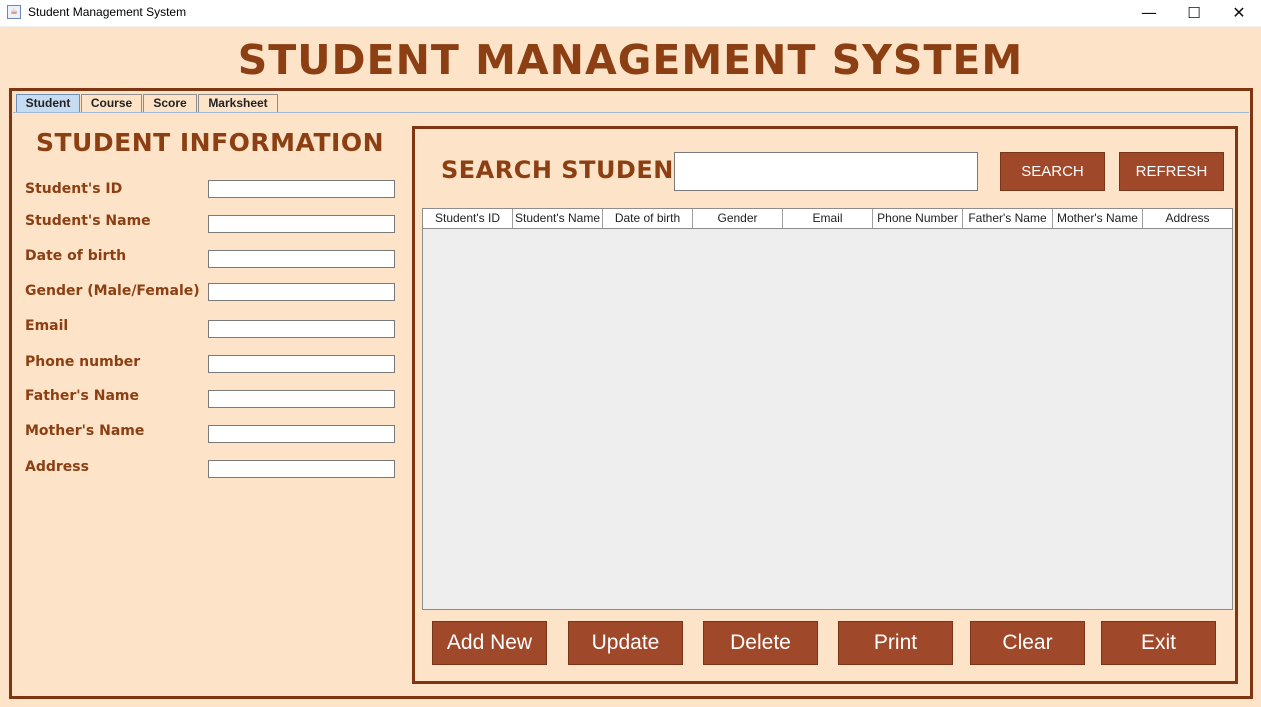 Image resolution: width=1261 pixels, height=707 pixels. Describe the element at coordinates (76, 256) in the screenshot. I see `date-of-birth-label: Date of birth` at that location.